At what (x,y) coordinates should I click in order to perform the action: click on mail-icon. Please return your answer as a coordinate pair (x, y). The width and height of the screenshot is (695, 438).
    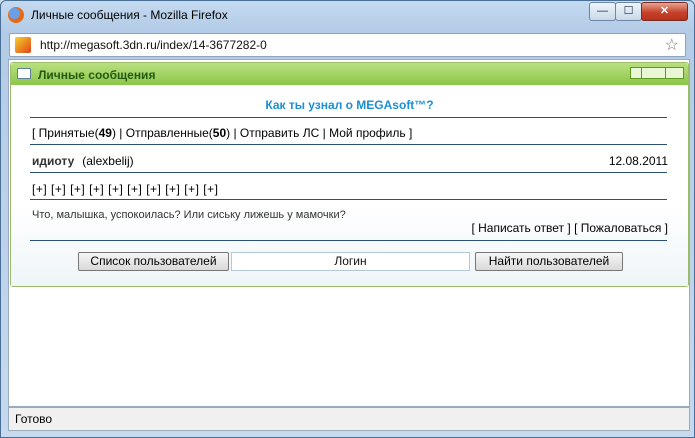
    Looking at the image, I should click on (24, 73).